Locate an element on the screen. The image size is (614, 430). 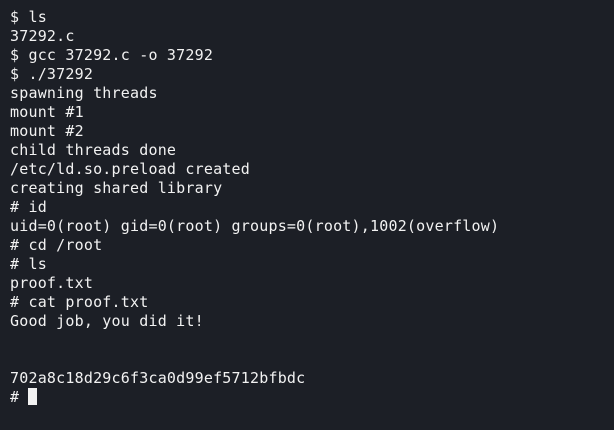
terminal-line: # id is located at coordinates (28, 207).